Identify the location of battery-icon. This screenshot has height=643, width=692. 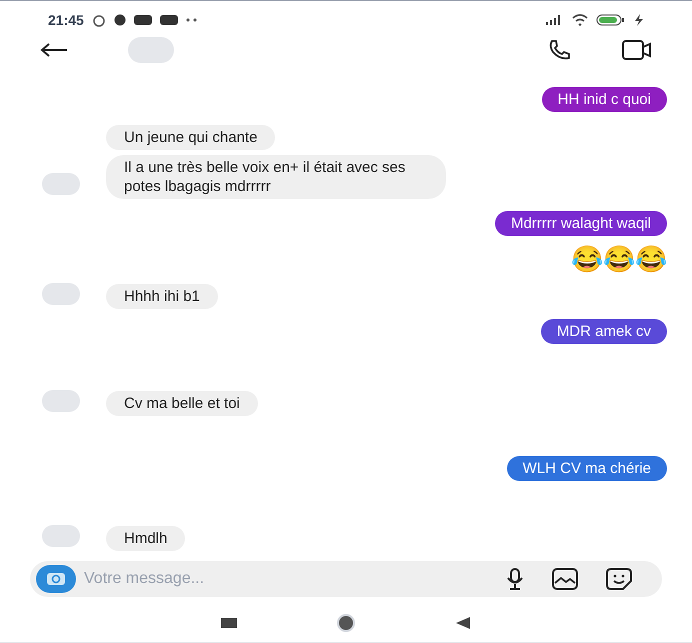
(611, 20).